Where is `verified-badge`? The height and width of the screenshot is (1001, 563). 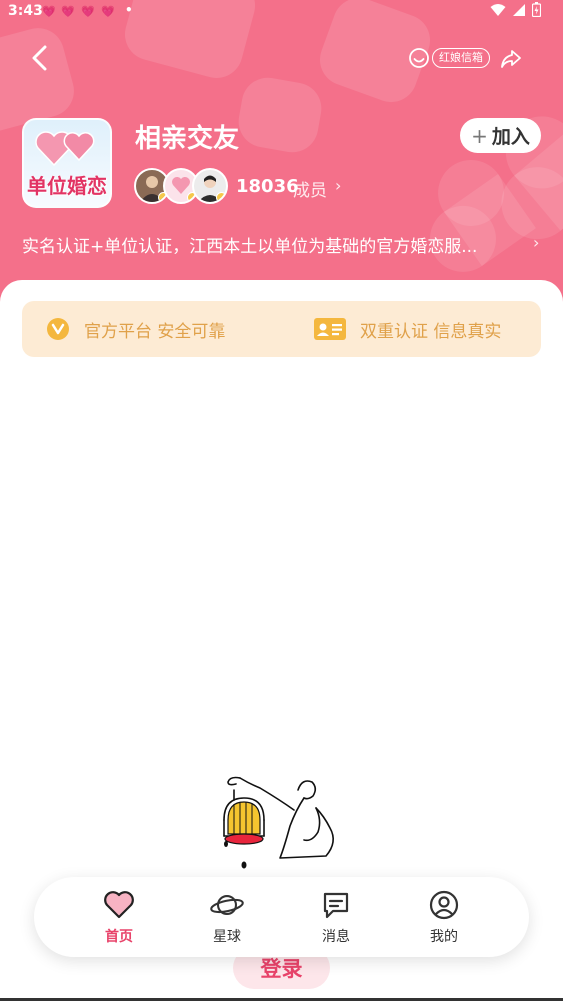 verified-badge is located at coordinates (221, 197).